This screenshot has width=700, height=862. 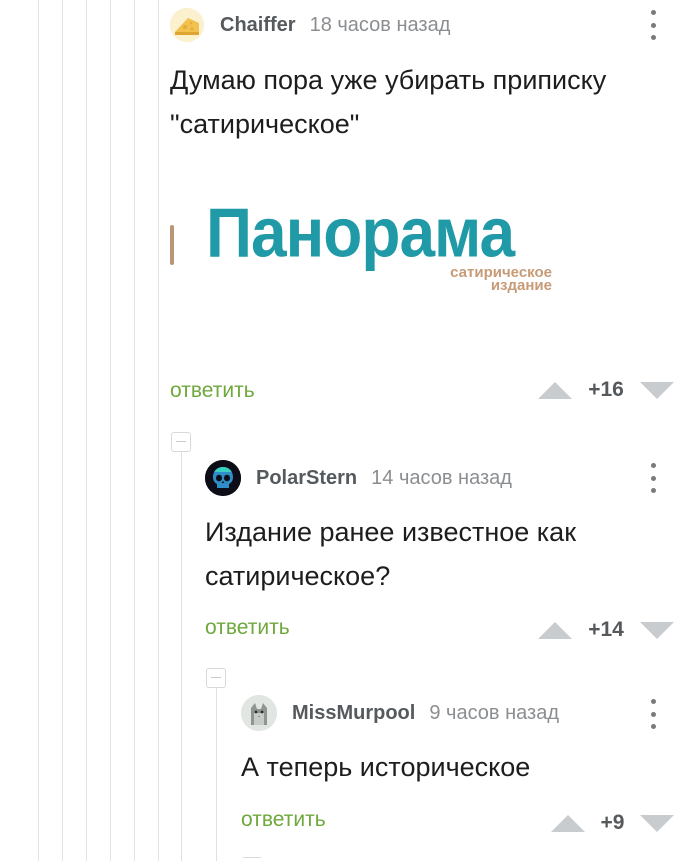 I want to click on cat-avatar-icon, so click(x=259, y=713).